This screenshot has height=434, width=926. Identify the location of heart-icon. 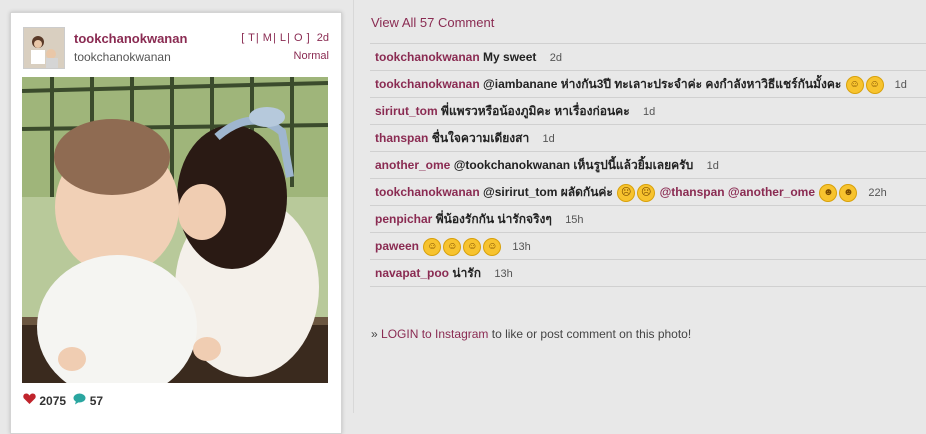
(31, 400).